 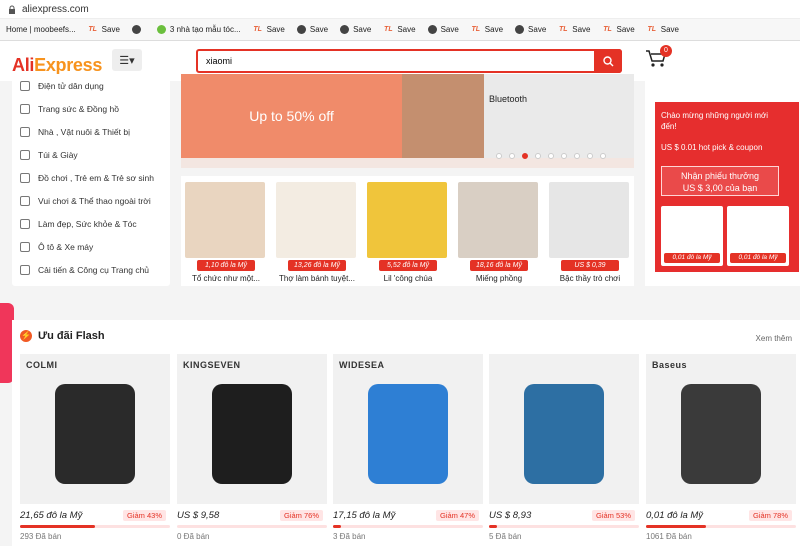 I want to click on globe-icon, so click(x=345, y=29).